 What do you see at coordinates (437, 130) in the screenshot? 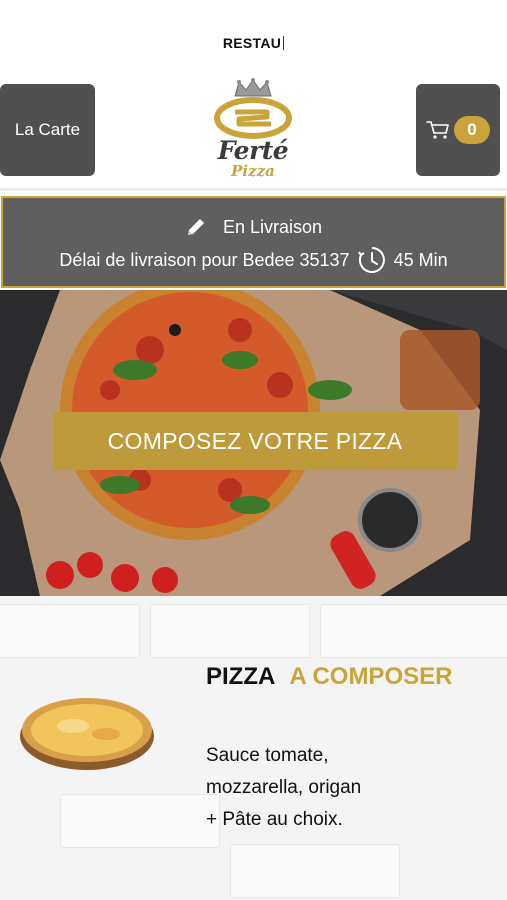
I see `cart-icon` at bounding box center [437, 130].